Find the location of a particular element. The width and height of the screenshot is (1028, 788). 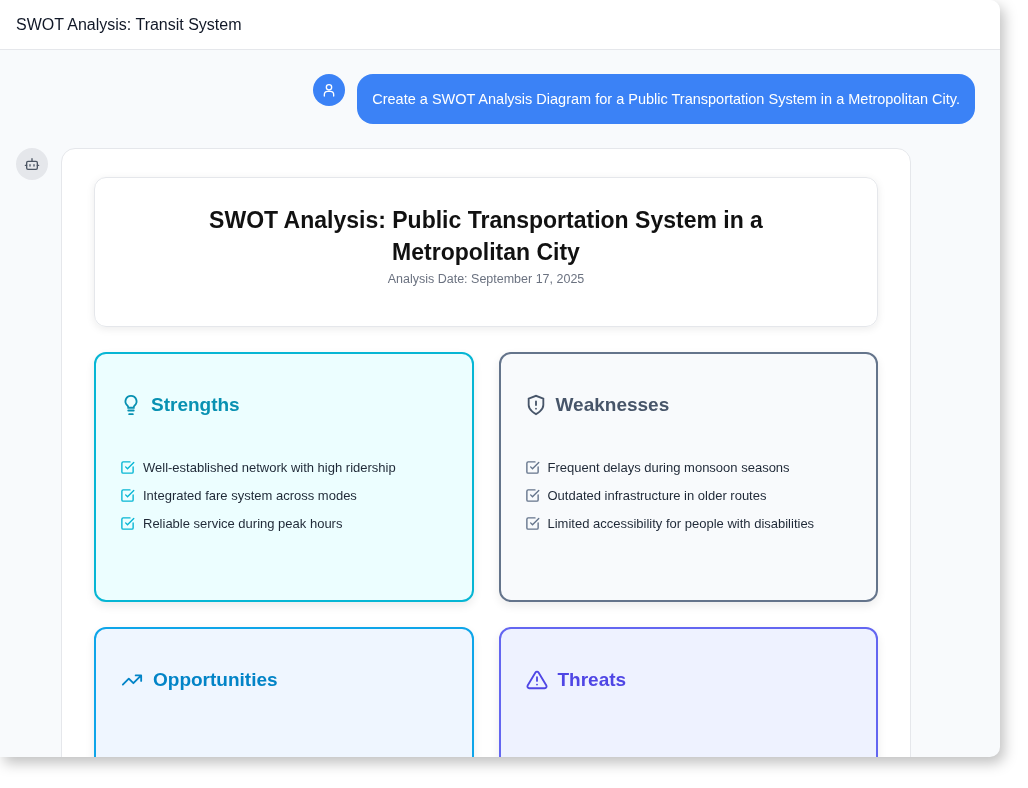

list-item-text: Frequent delays during monsoon seasons is located at coordinates (668, 467).